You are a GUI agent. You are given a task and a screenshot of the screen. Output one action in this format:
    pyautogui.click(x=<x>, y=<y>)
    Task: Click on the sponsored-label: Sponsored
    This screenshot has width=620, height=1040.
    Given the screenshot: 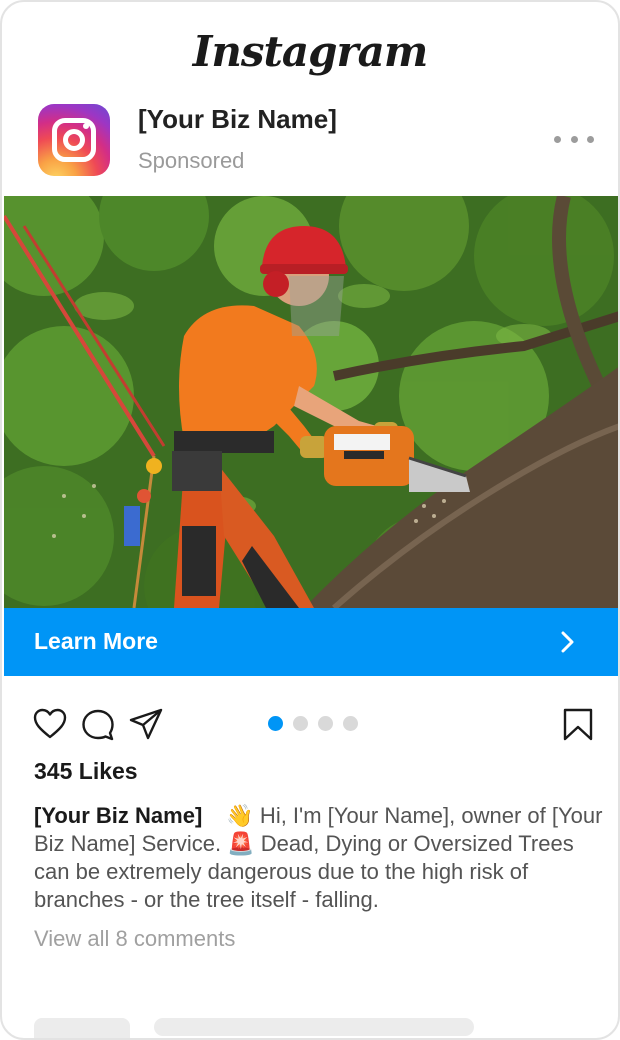 What is the action you would take?
    pyautogui.click(x=191, y=160)
    